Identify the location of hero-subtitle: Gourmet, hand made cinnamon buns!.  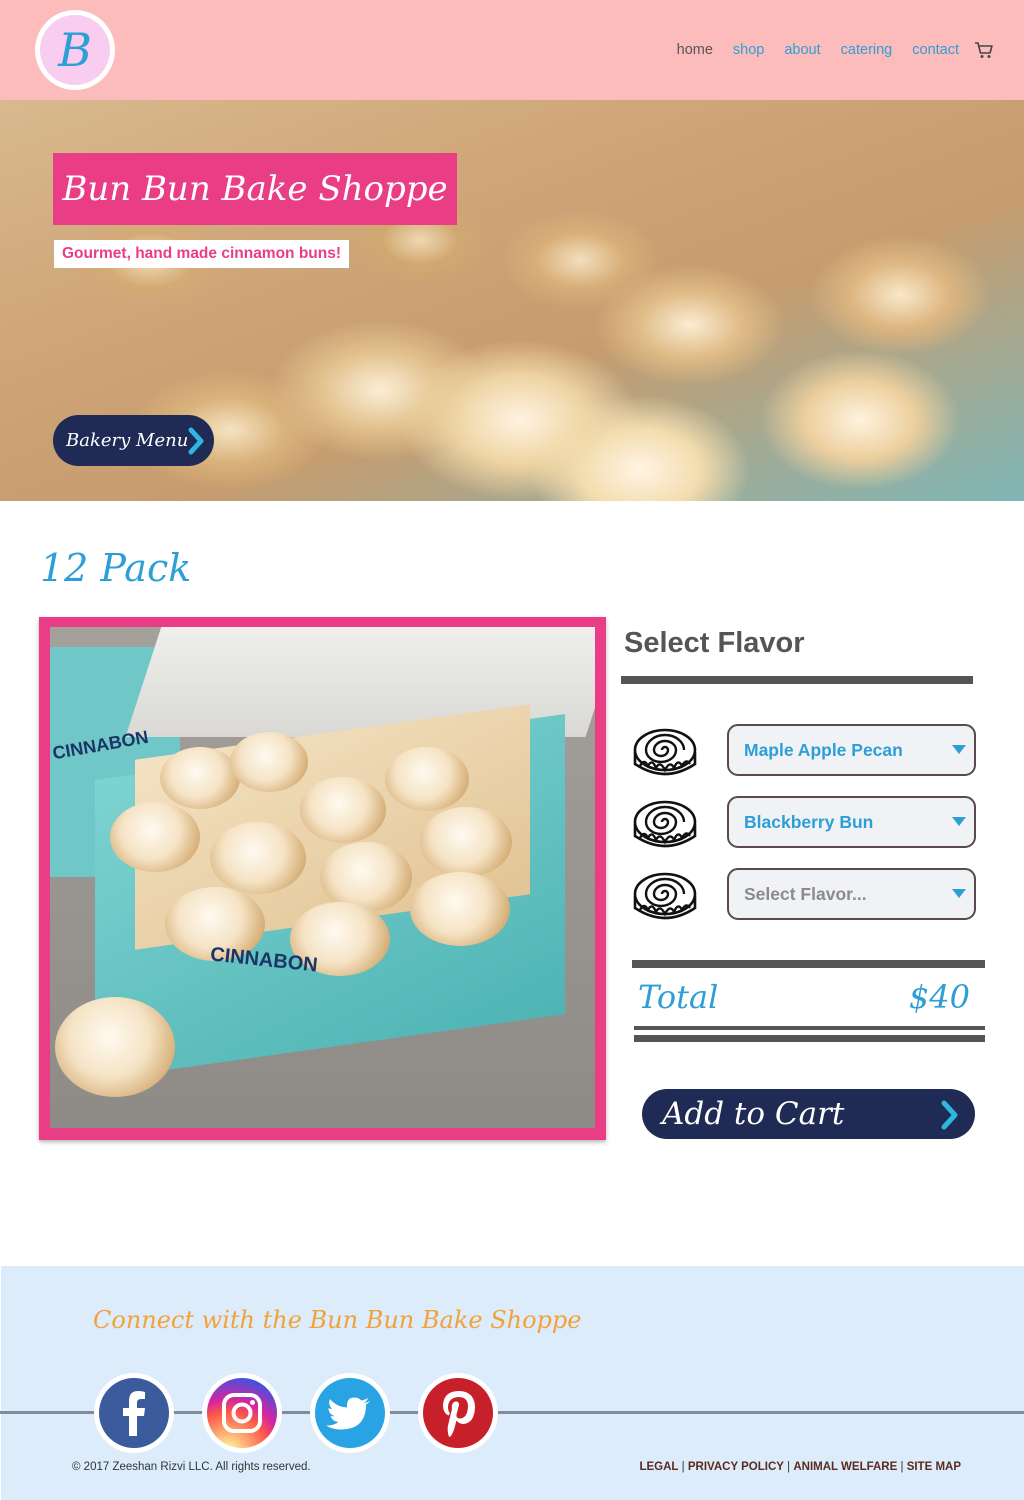
(202, 253).